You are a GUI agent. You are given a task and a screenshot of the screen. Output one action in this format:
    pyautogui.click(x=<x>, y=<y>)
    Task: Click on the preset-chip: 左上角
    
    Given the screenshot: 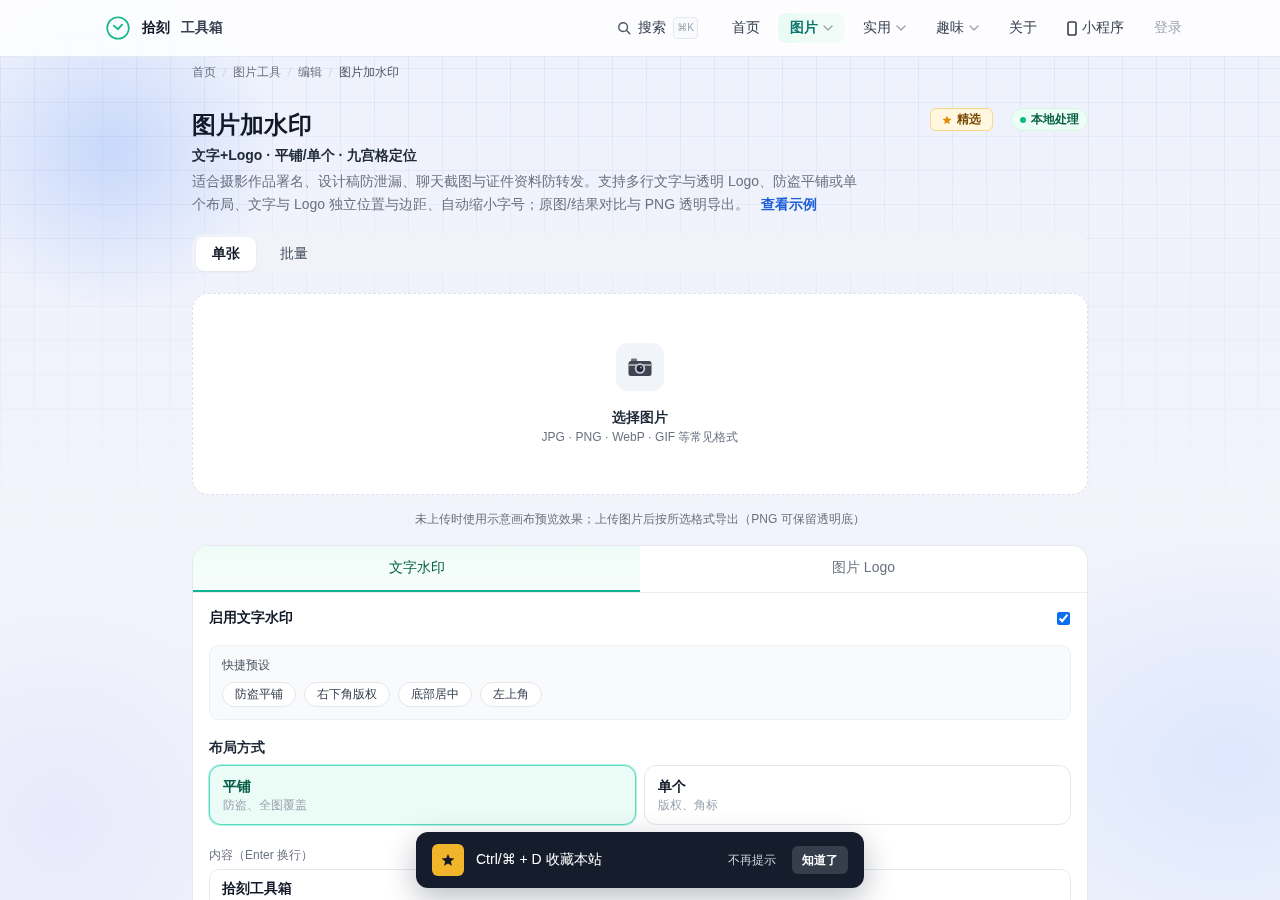 What is the action you would take?
    pyautogui.click(x=511, y=694)
    